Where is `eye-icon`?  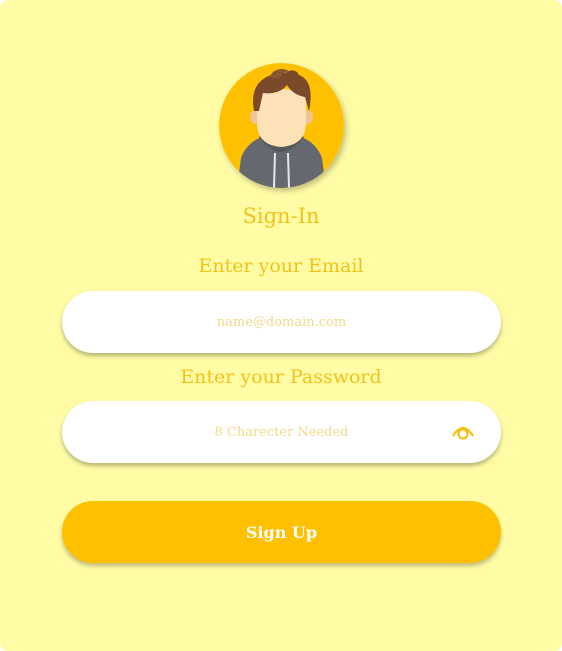
eye-icon is located at coordinates (463, 432).